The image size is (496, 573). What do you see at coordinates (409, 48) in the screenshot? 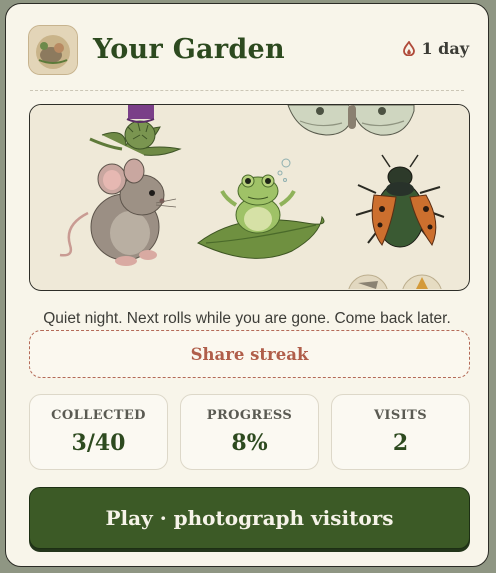
I see `flame-icon` at bounding box center [409, 48].